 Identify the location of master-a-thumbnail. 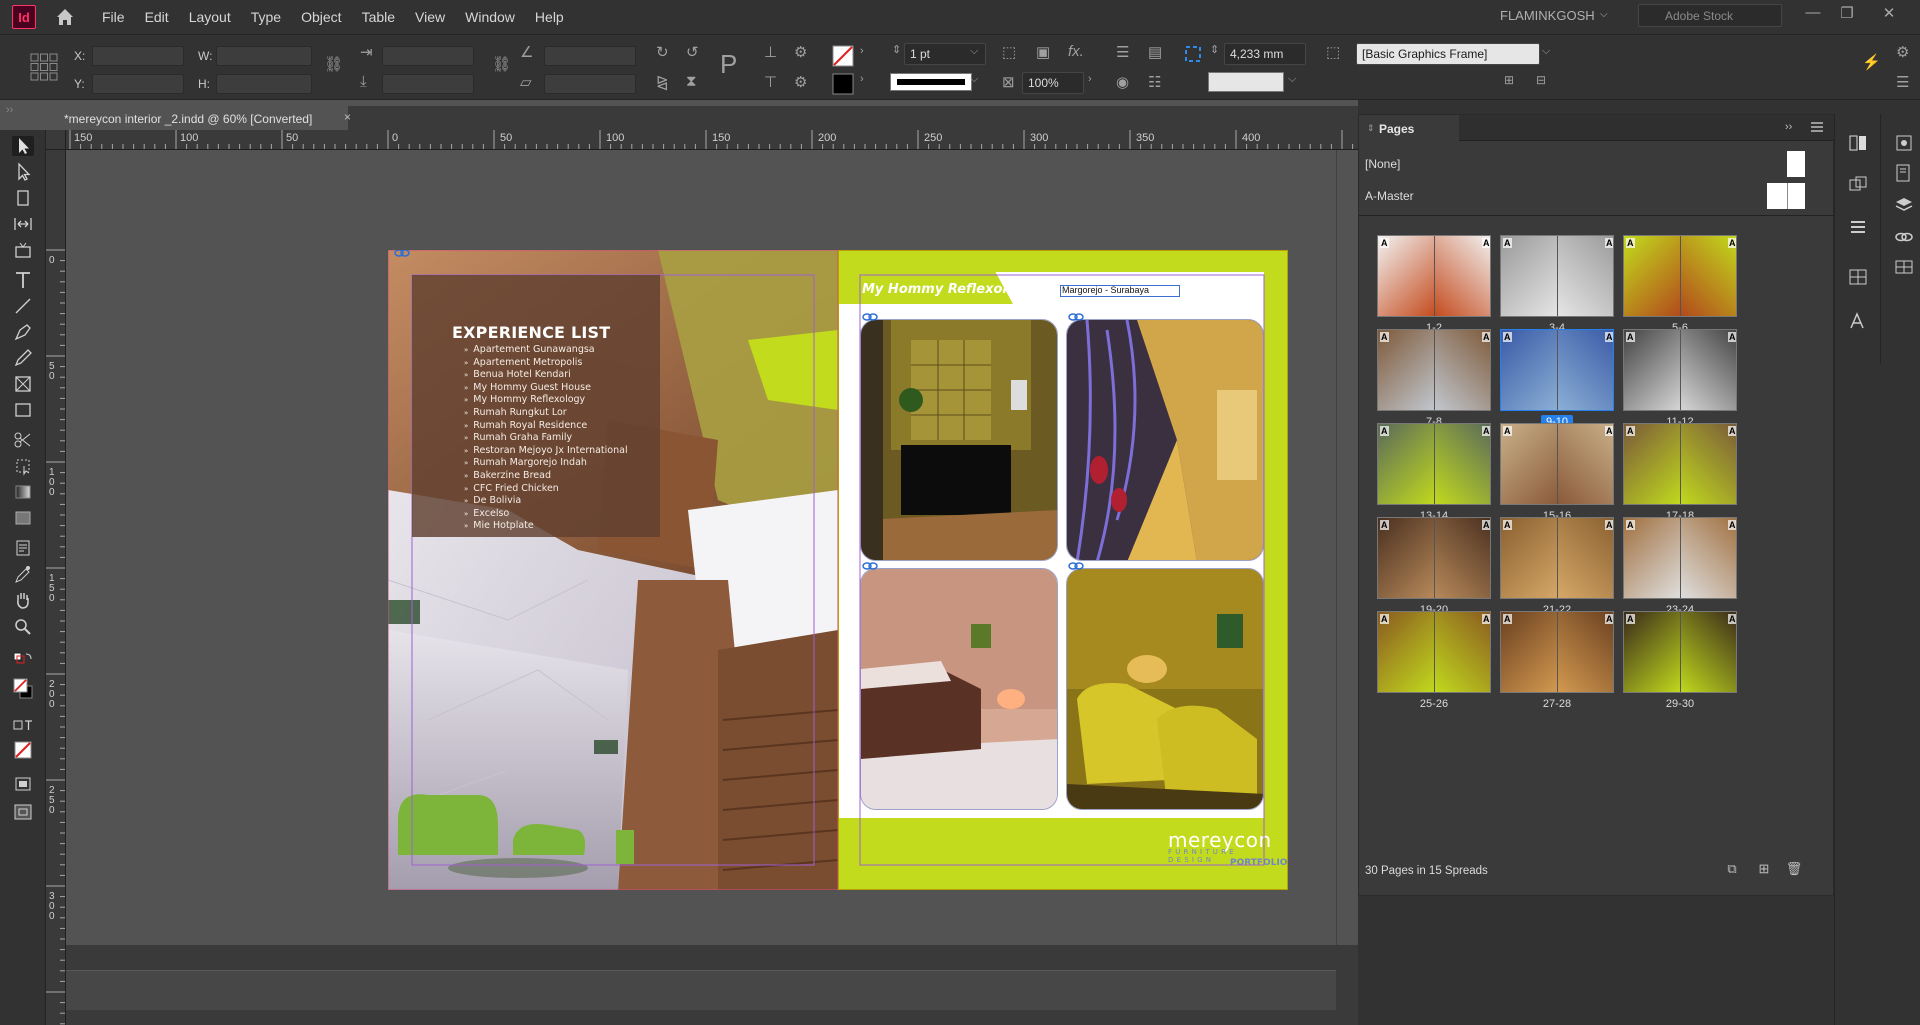
(1786, 196).